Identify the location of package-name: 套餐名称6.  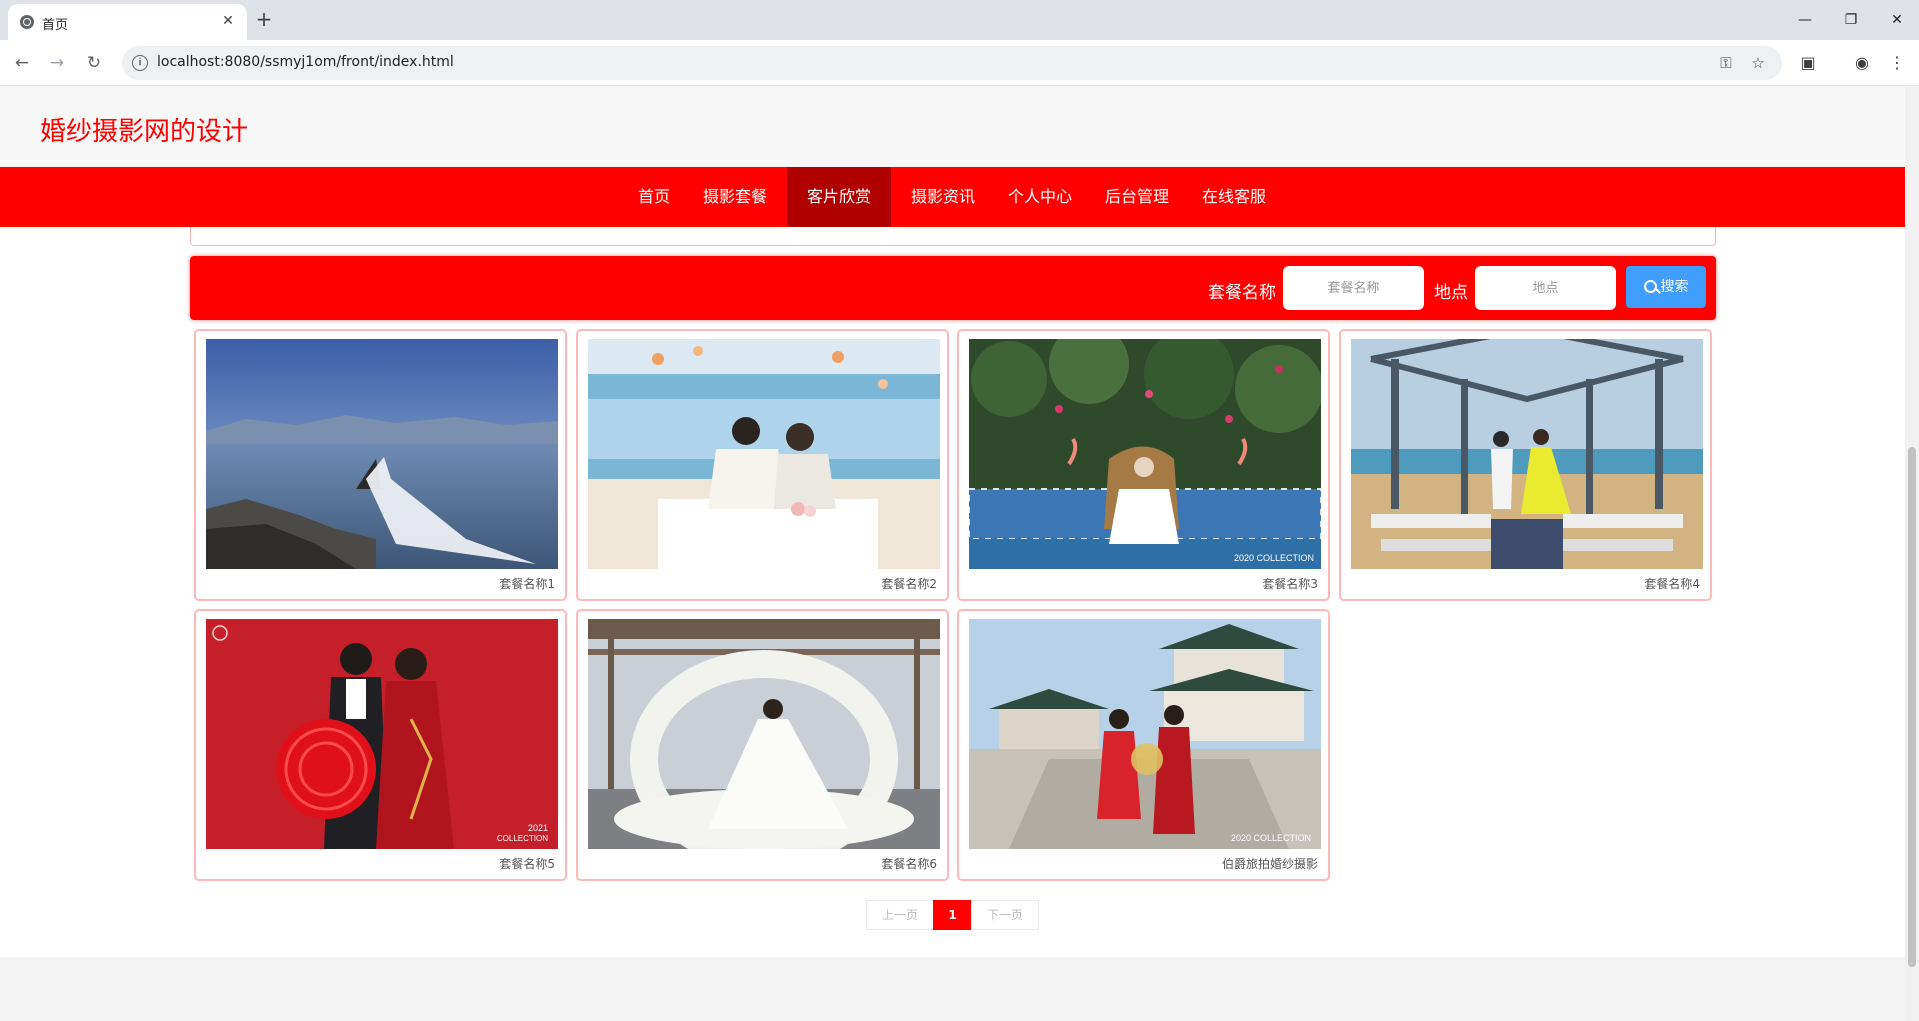
(909, 864).